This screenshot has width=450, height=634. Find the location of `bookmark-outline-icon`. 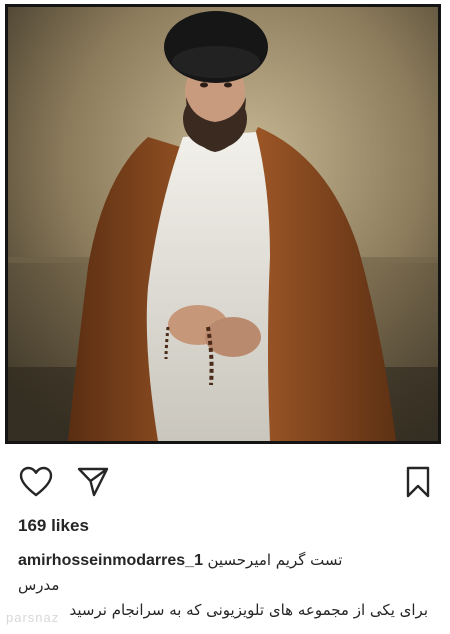

bookmark-outline-icon is located at coordinates (418, 482).